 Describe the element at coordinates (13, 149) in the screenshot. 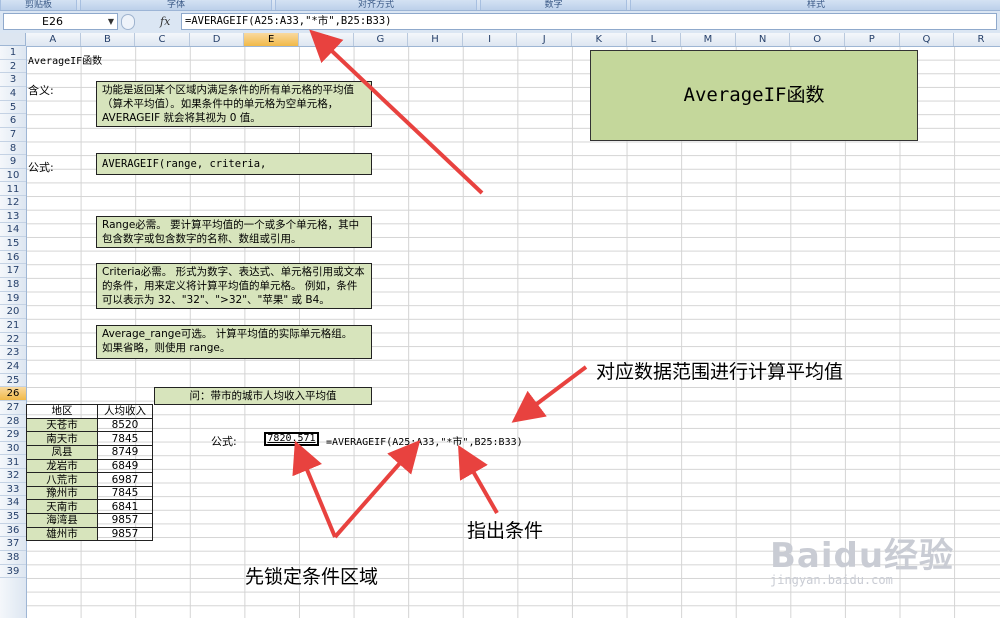

I see `row-header-8: 8` at that location.